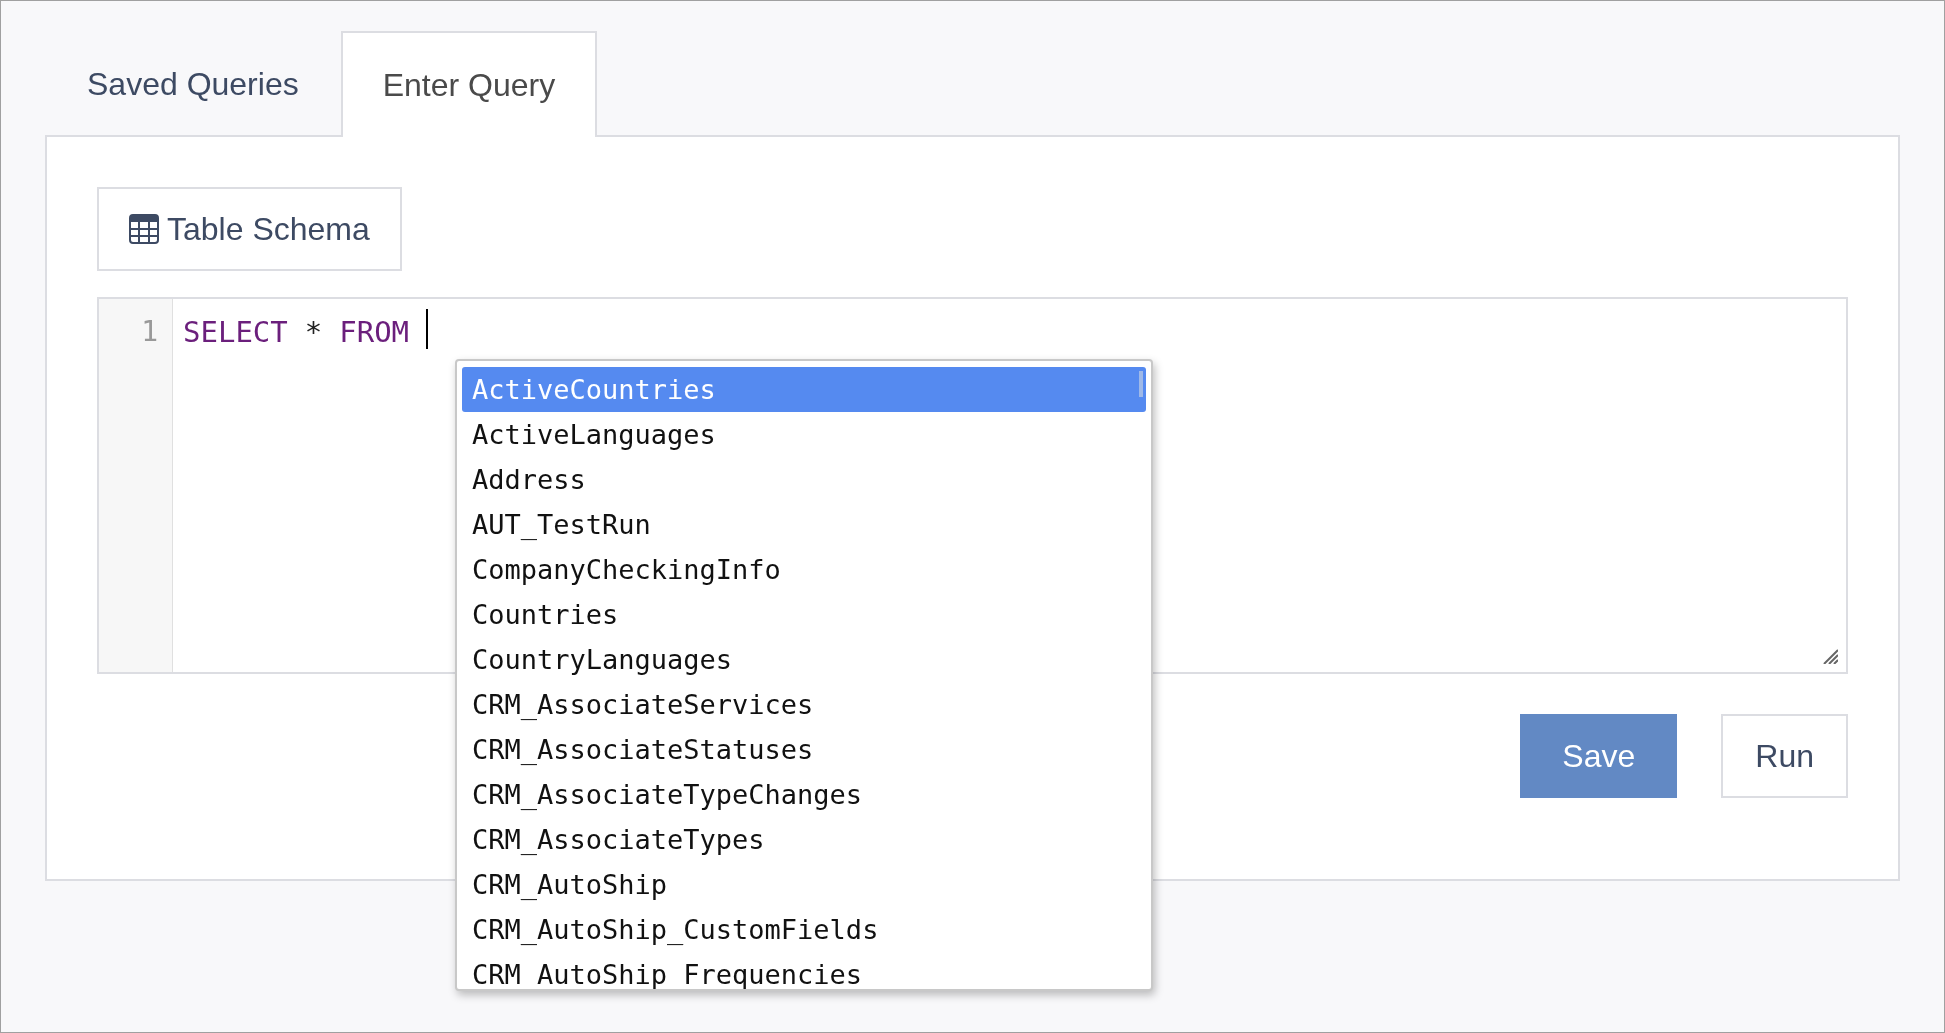 The height and width of the screenshot is (1033, 1945). Describe the element at coordinates (804, 704) in the screenshot. I see `autocomplete-item: CRM_AssociateServices` at that location.